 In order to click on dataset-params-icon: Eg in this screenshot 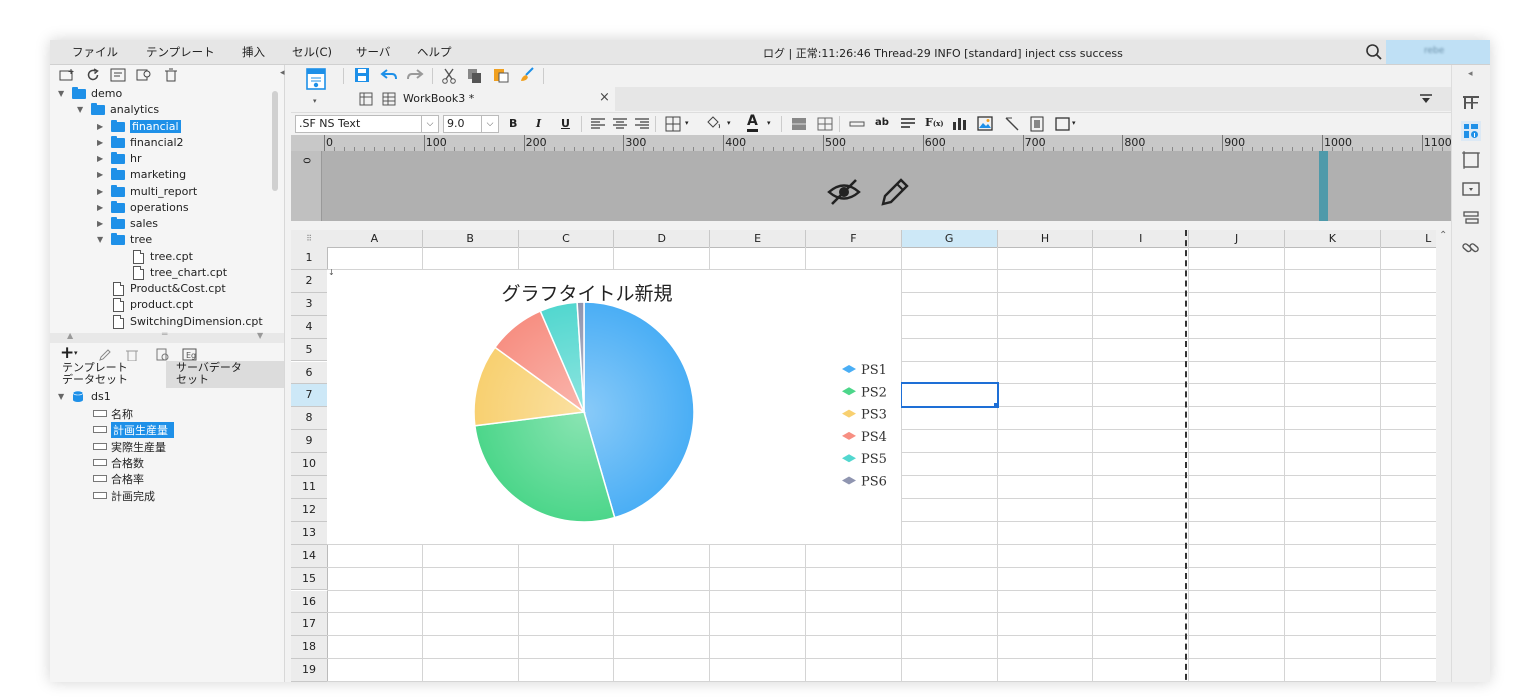, I will do `click(190, 355)`.